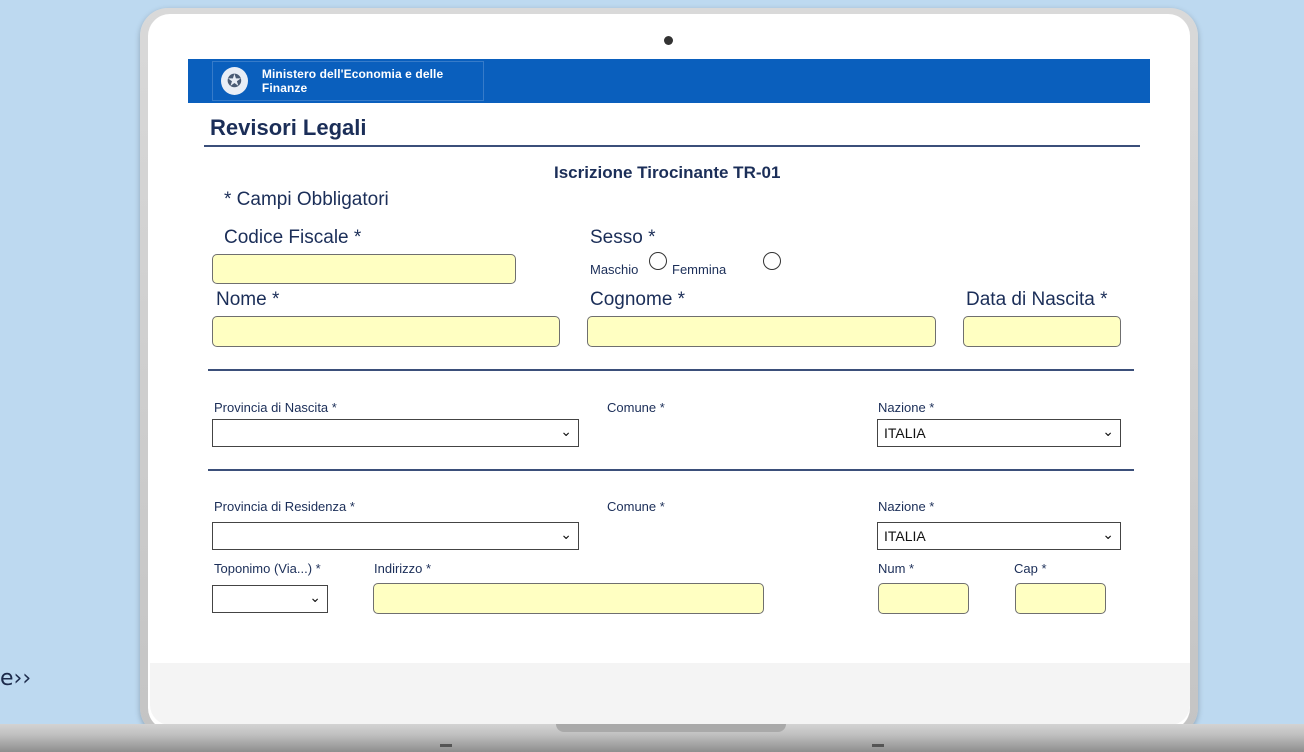  What do you see at coordinates (1060, 598) in the screenshot?
I see `cap-input` at bounding box center [1060, 598].